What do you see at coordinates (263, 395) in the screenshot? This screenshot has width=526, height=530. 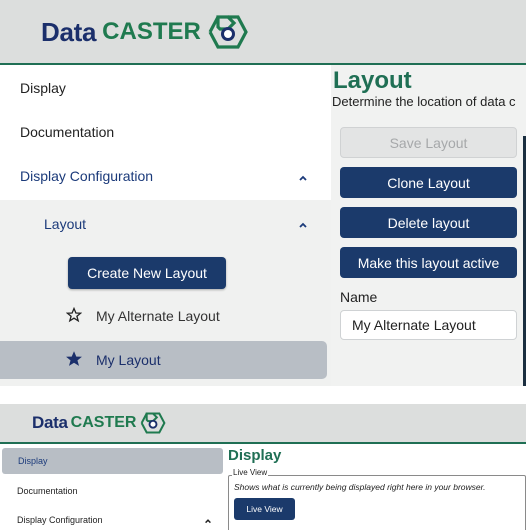 I see `image-separator` at bounding box center [263, 395].